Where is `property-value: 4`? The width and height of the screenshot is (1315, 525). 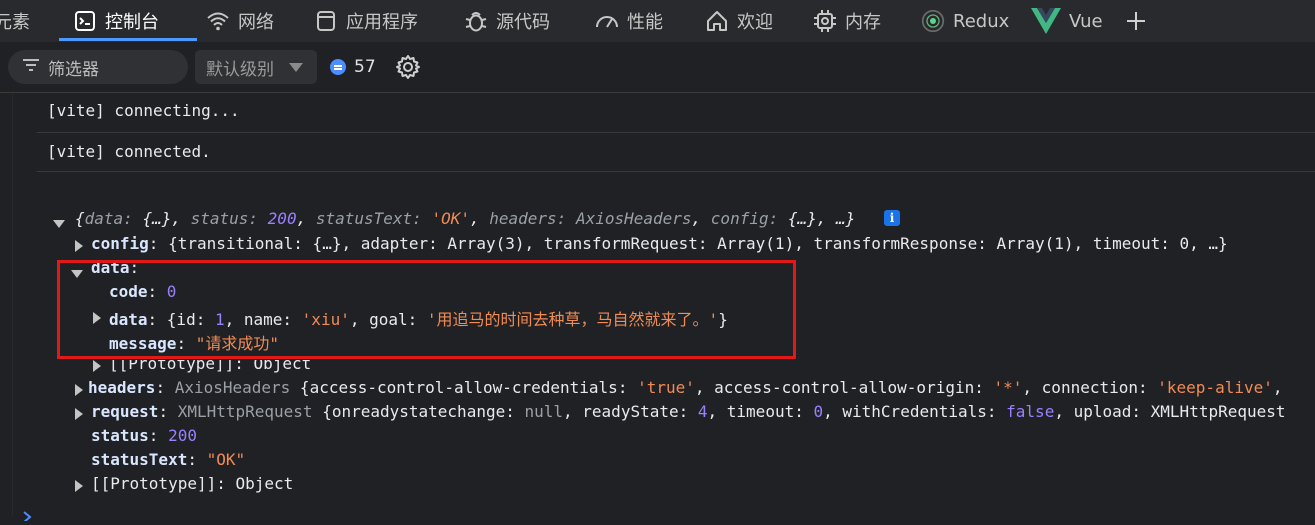 property-value: 4 is located at coordinates (702, 411).